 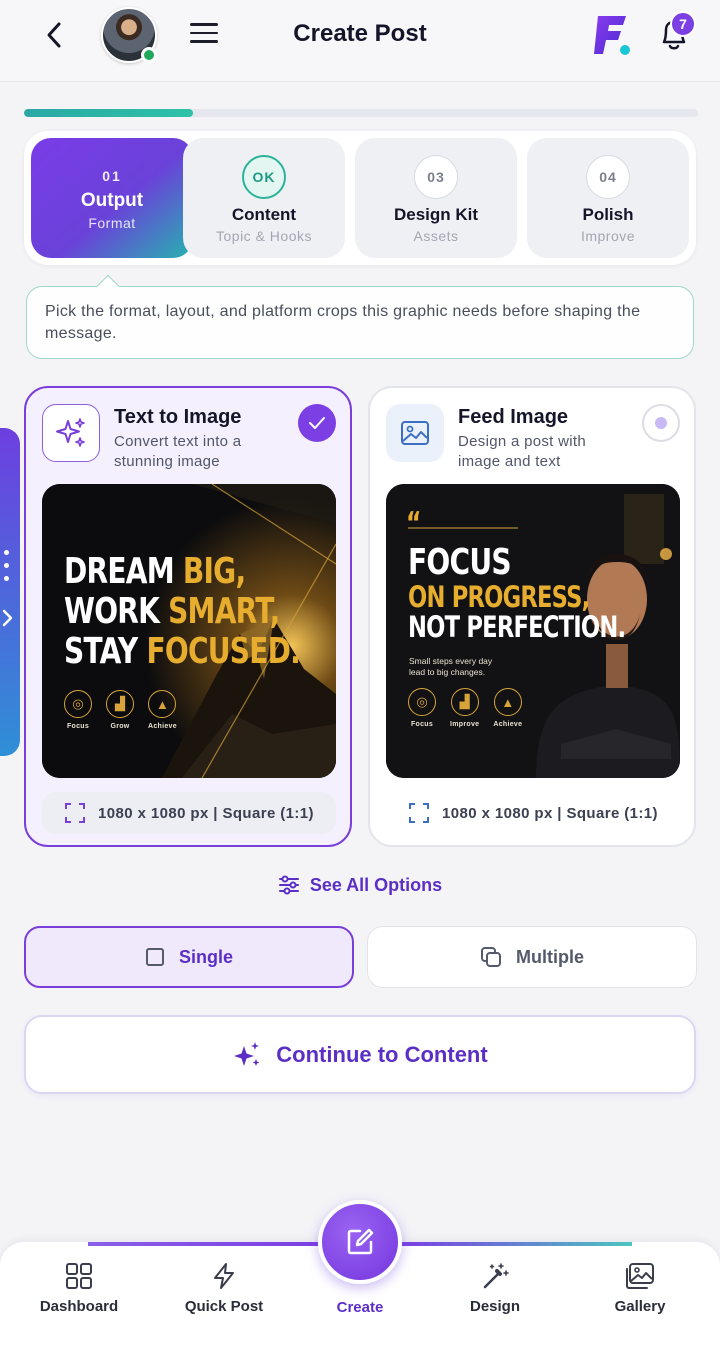 What do you see at coordinates (360, 1289) in the screenshot?
I see `nav-create: Create` at bounding box center [360, 1289].